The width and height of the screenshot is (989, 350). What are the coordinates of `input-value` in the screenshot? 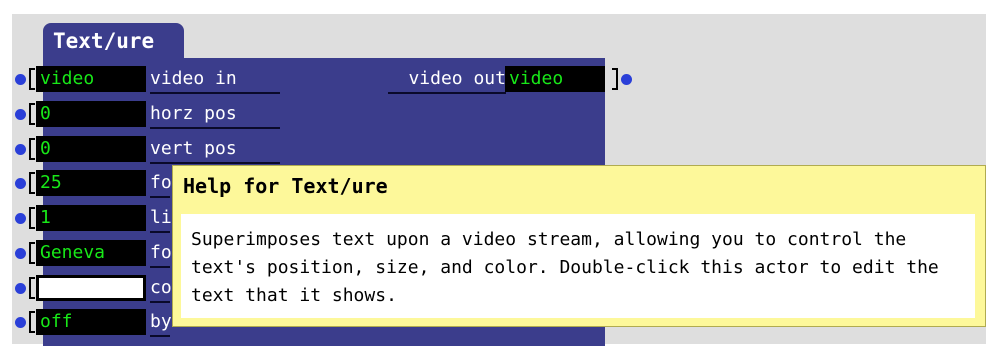 It's located at (91, 288).